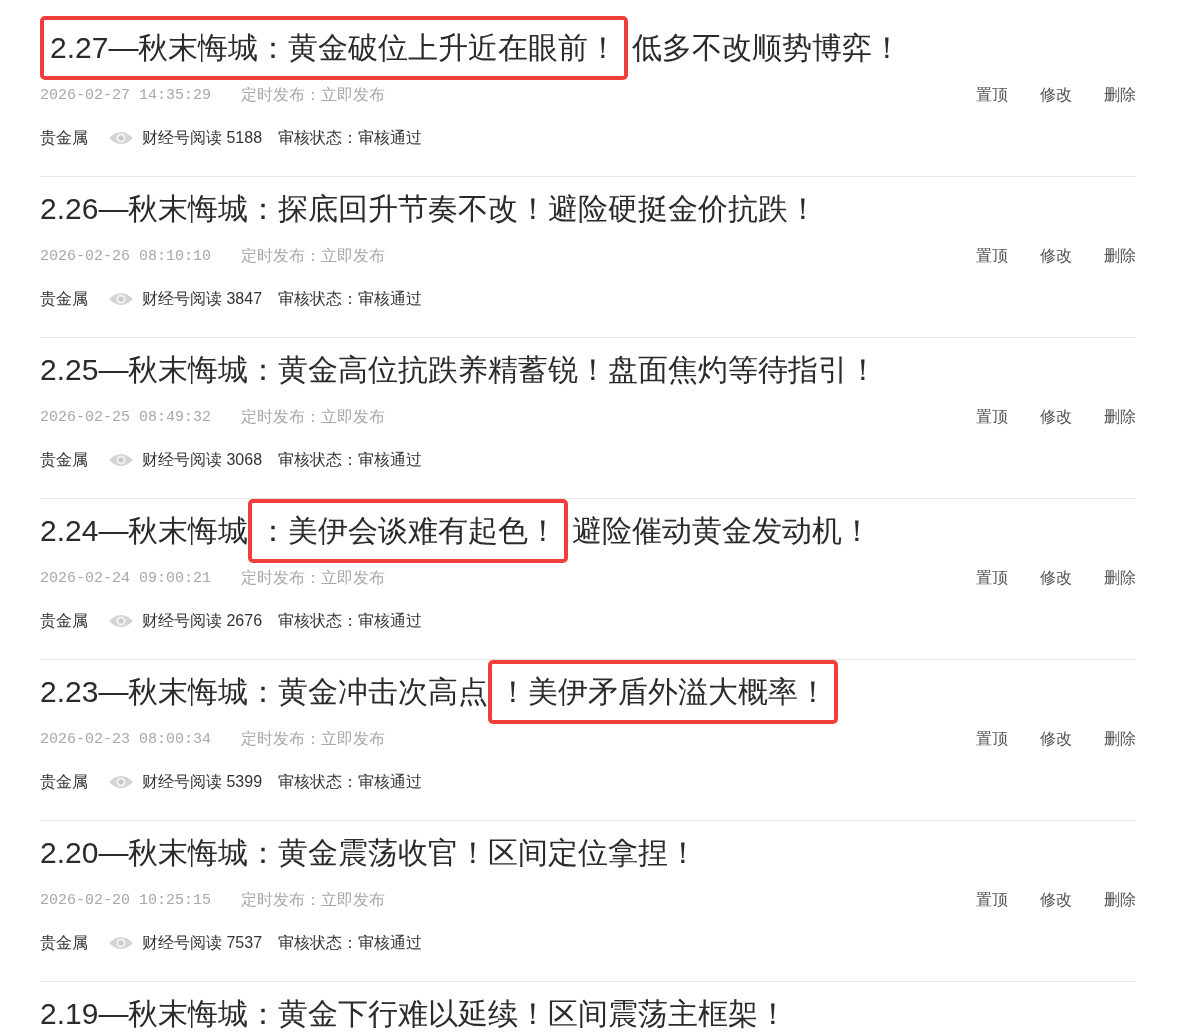 This screenshot has width=1182, height=1033. Describe the element at coordinates (663, 692) in the screenshot. I see `highlighted-title-text: ！美伊矛盾外溢大概率！` at that location.